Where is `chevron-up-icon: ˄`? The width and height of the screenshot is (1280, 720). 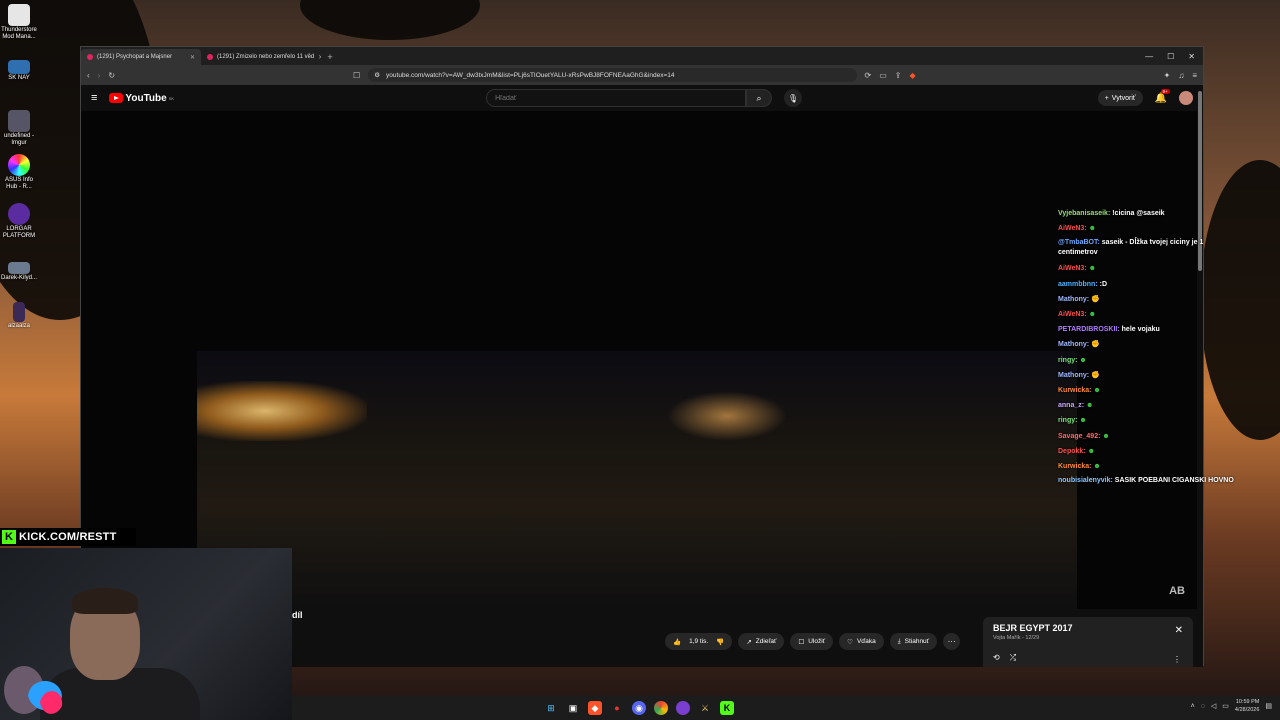
chevron-up-icon: ˄ is located at coordinates (1193, 706).